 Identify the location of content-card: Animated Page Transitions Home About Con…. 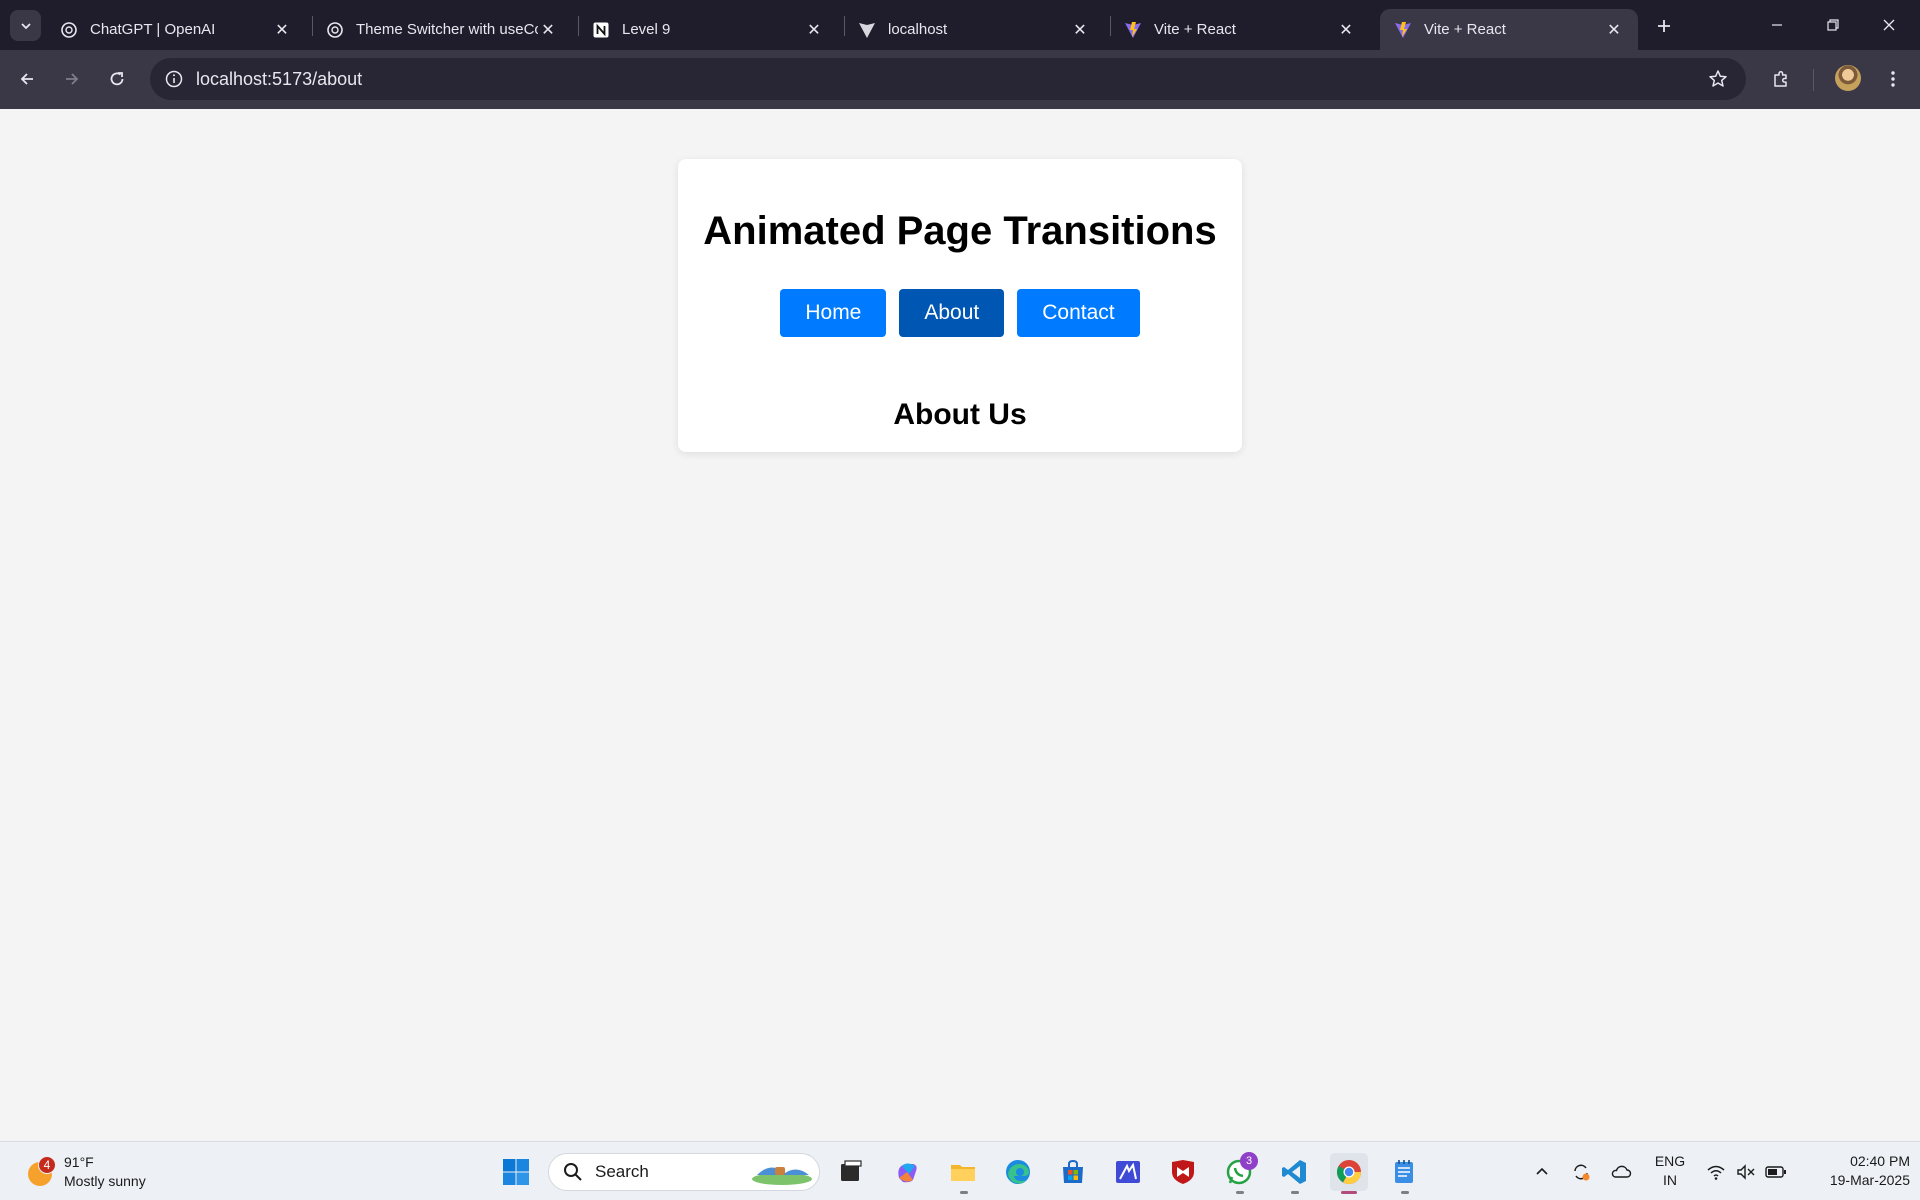
(960, 305).